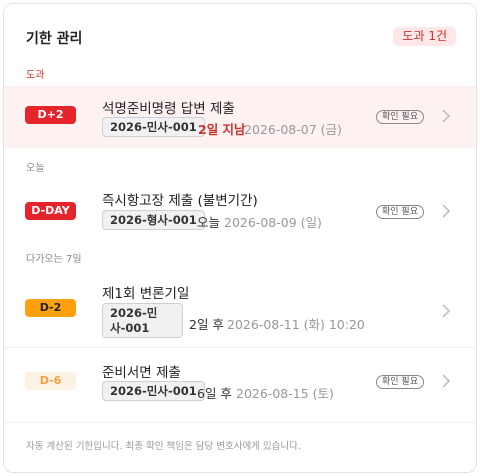 Image resolution: width=480 pixels, height=476 pixels. What do you see at coordinates (214, 393) in the screenshot?
I see `relative-time: 6일 후` at bounding box center [214, 393].